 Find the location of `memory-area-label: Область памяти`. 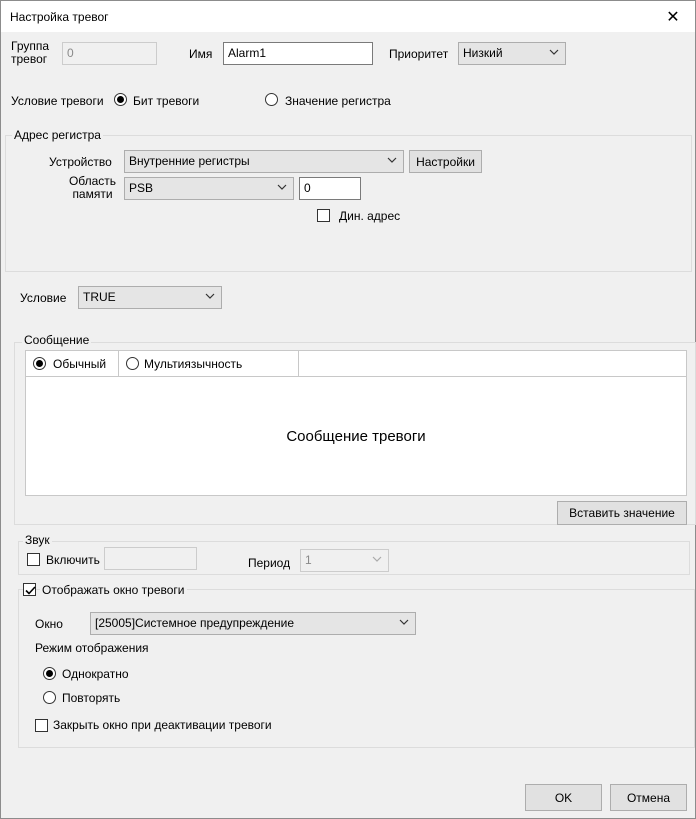

memory-area-label: Область памяти is located at coordinates (92, 187).